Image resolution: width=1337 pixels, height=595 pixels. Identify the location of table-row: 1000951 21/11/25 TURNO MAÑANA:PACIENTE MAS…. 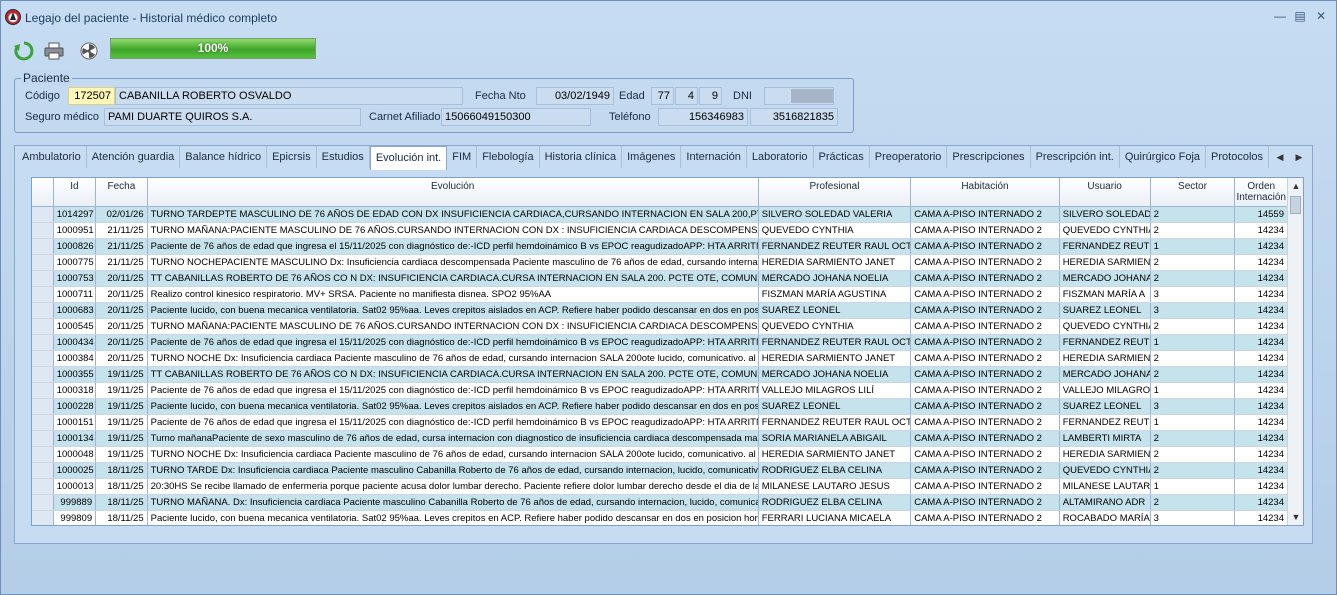
(660, 230).